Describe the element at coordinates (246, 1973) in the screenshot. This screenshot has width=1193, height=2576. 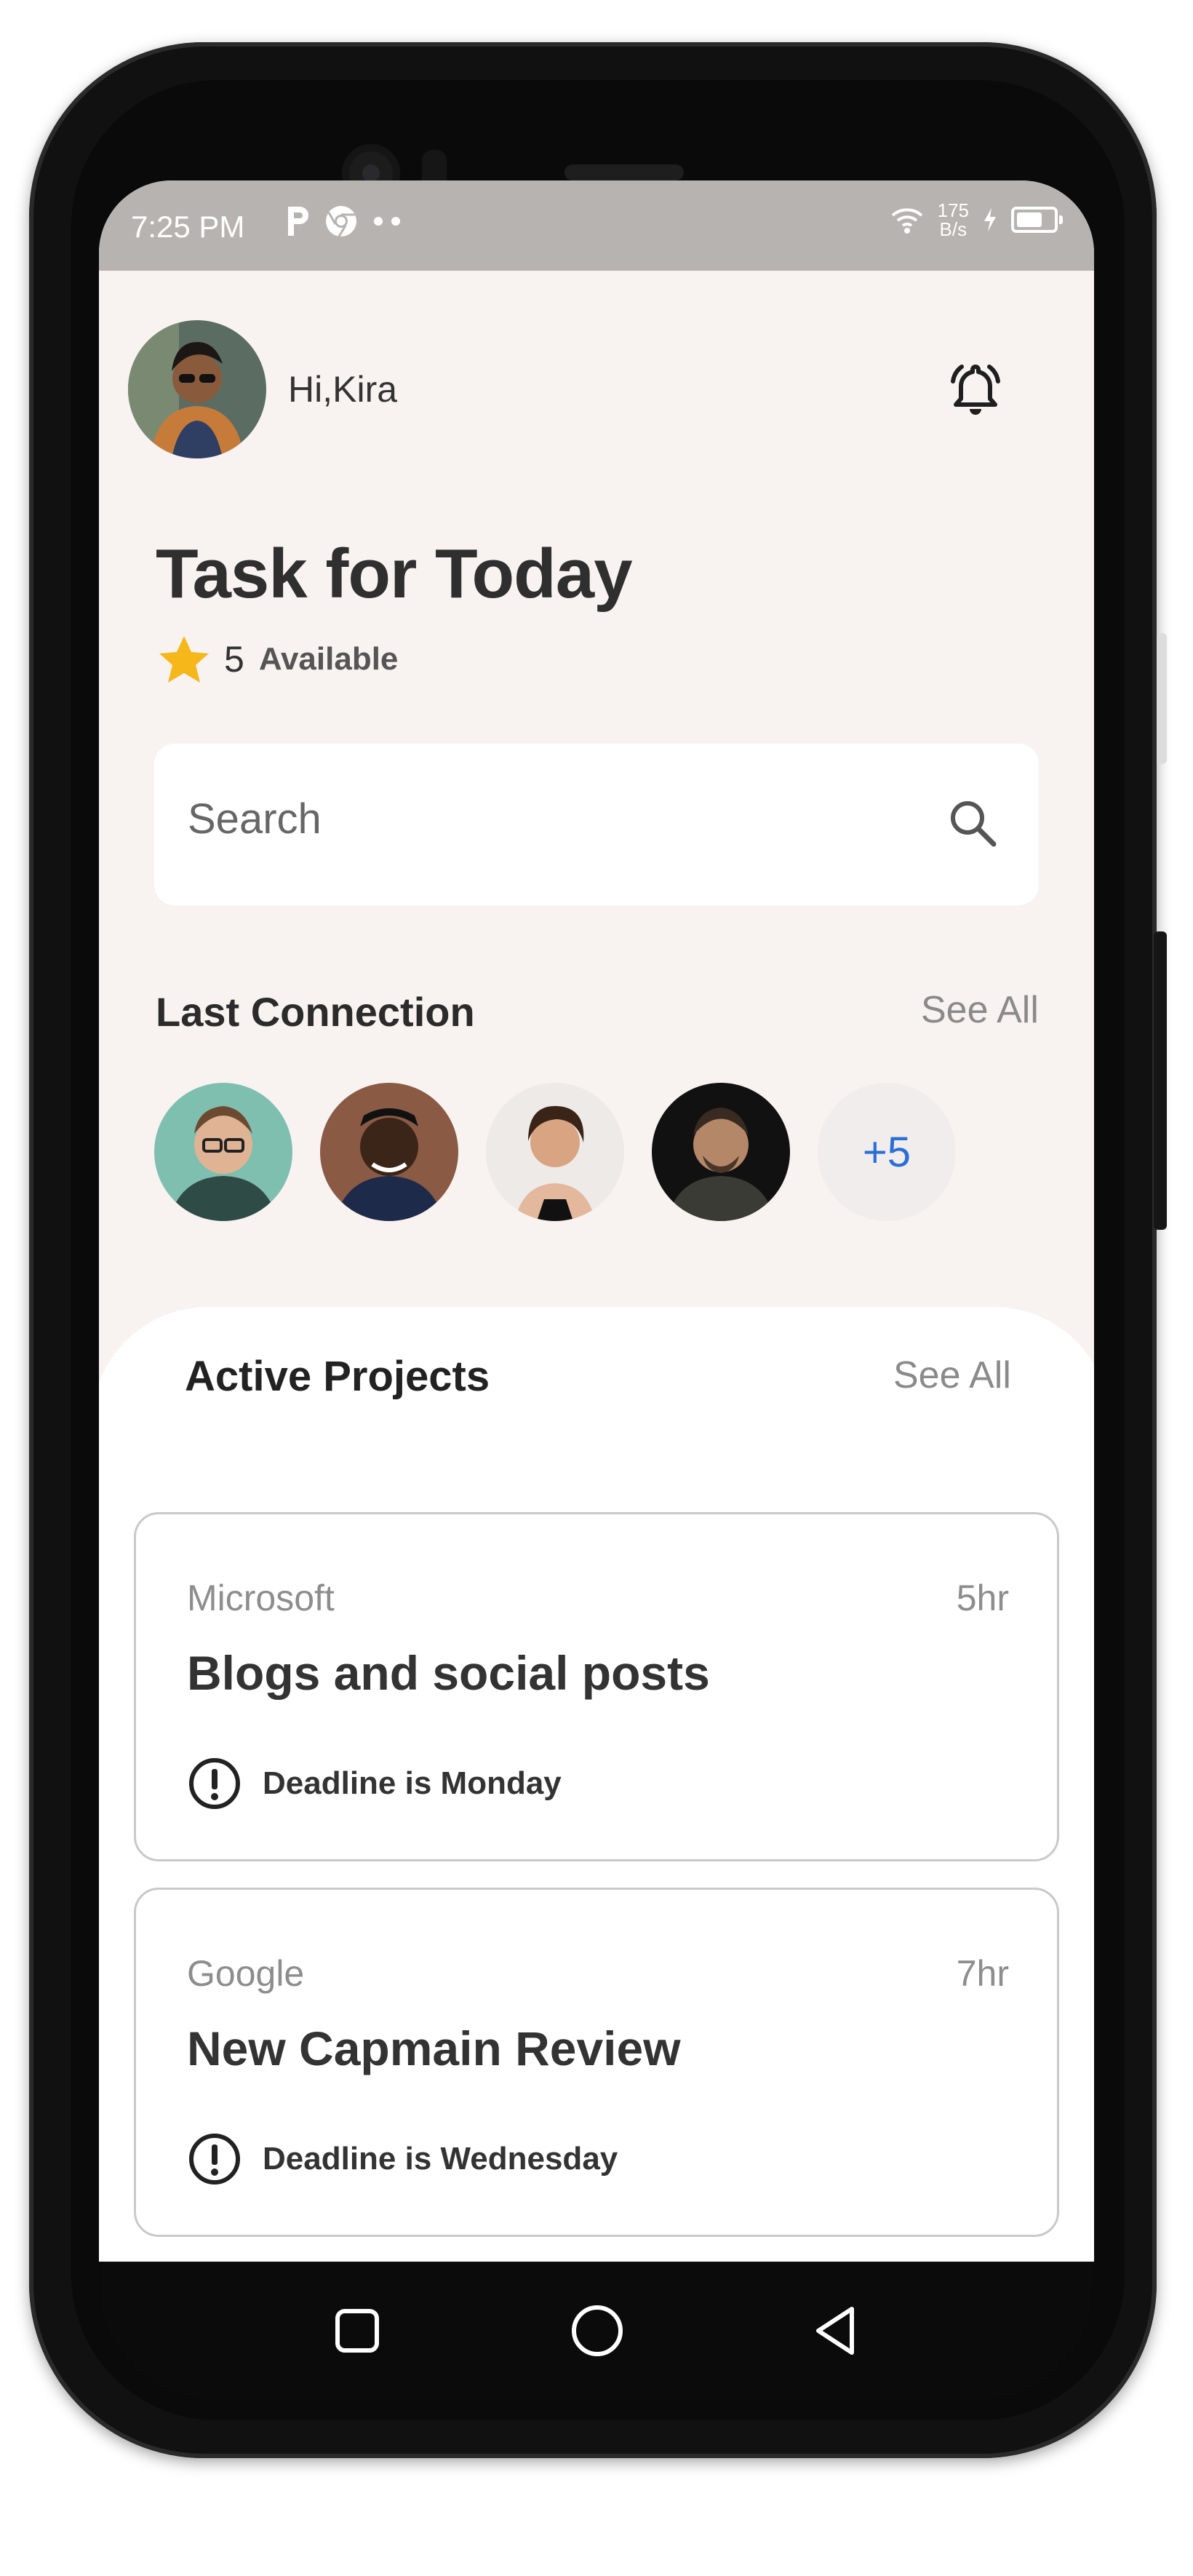
I see `project-company: Google` at that location.